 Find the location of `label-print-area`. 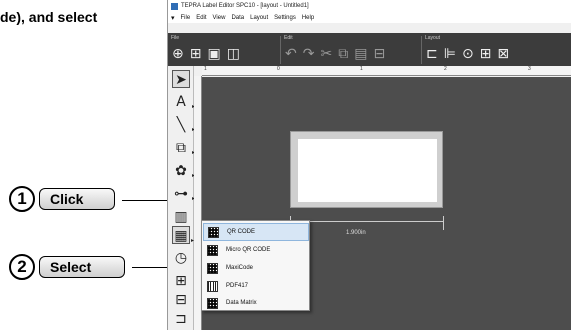

label-print-area is located at coordinates (367, 170).